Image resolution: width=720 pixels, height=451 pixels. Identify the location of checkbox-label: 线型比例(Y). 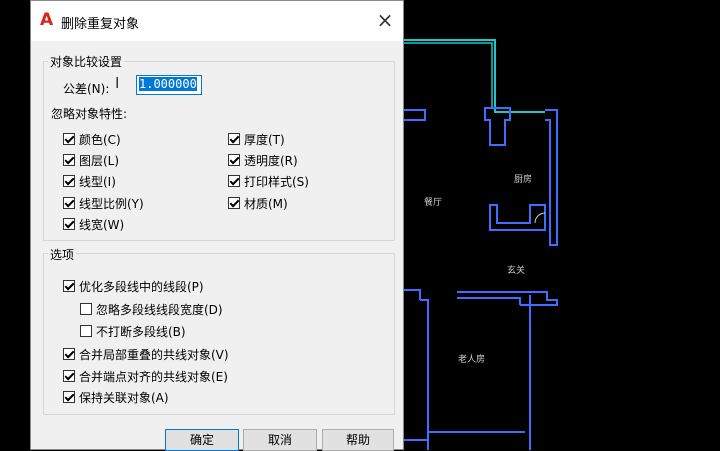
(111, 203).